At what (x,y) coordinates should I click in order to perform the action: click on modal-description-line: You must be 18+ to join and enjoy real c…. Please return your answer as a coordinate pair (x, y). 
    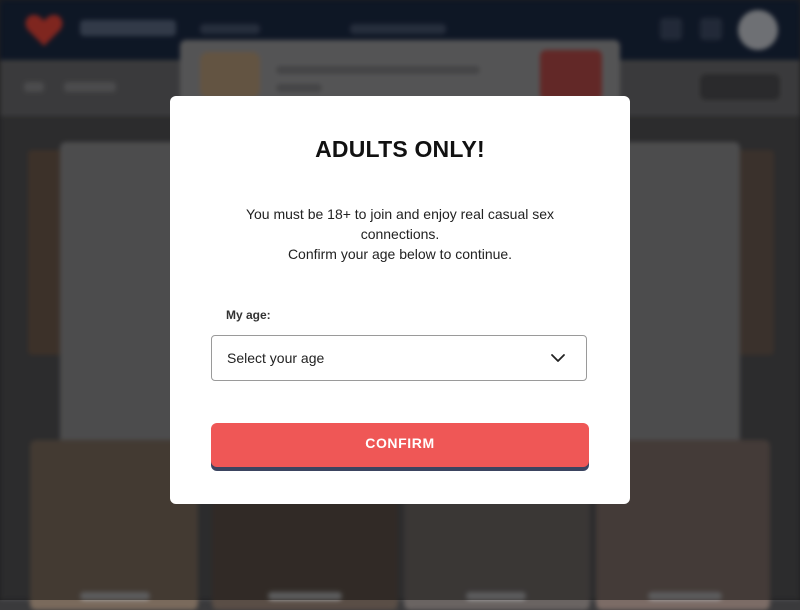
    Looking at the image, I should click on (400, 214).